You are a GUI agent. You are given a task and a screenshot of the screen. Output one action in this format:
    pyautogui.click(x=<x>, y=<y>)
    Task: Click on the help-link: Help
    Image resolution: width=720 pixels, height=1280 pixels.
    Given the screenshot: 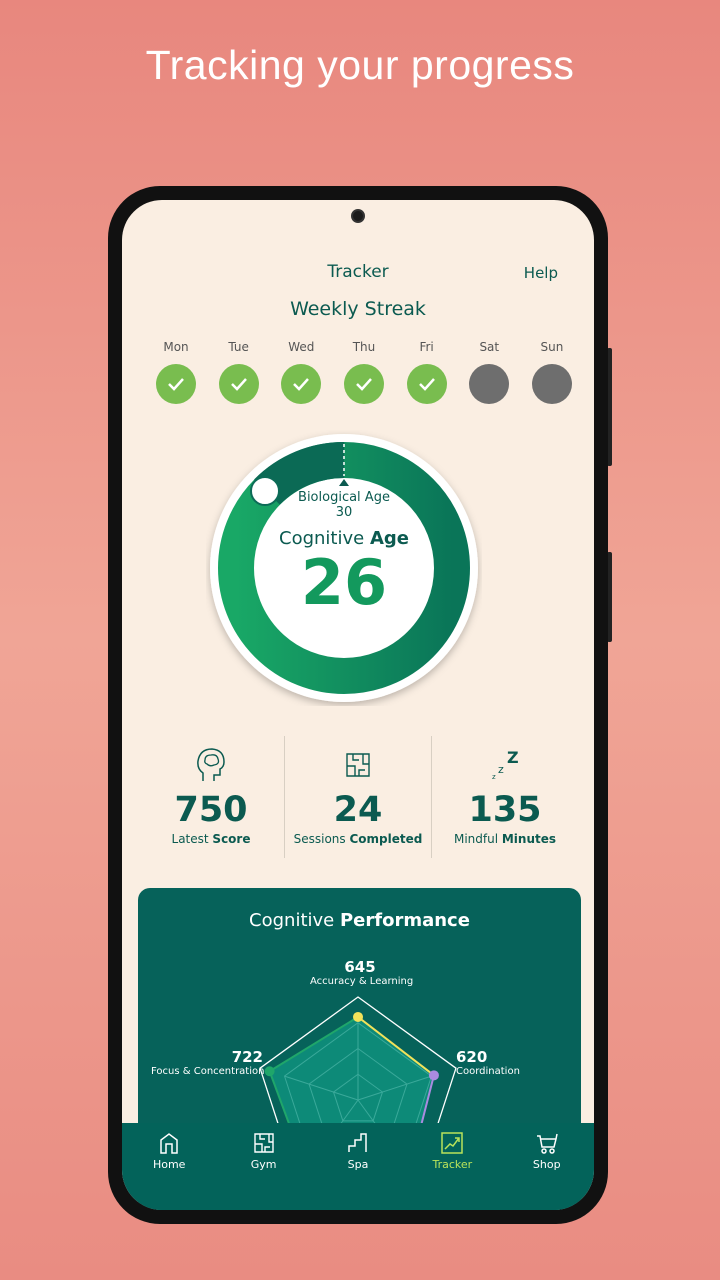 What is the action you would take?
    pyautogui.click(x=541, y=273)
    